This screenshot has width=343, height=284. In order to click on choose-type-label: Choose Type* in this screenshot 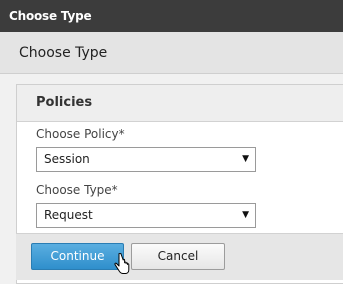, I will do `click(77, 190)`.